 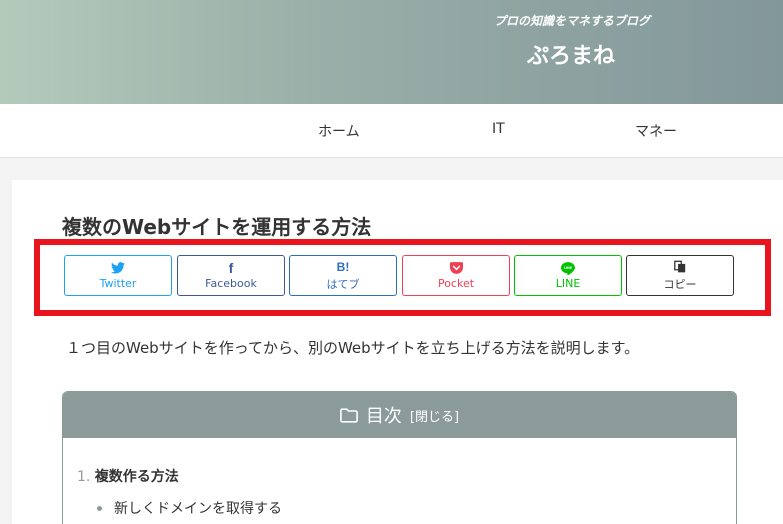 I want to click on share-copy-button: コピー, so click(x=680, y=275).